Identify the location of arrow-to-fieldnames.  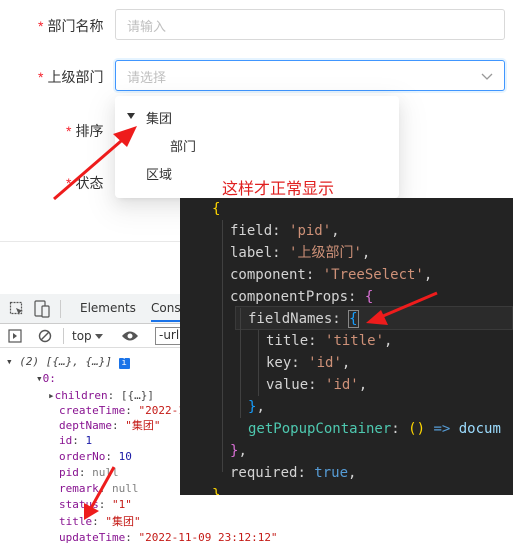
(402, 308).